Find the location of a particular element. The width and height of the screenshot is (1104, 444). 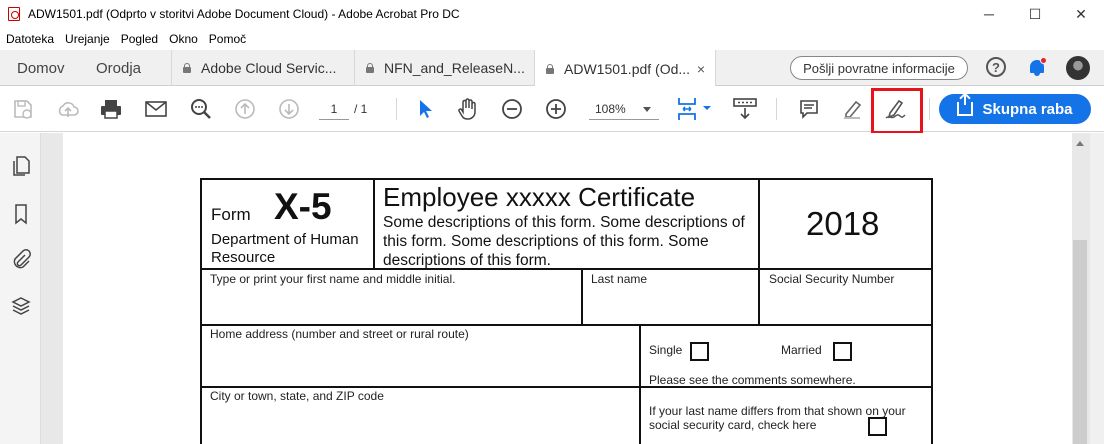

avatar is located at coordinates (1078, 68).